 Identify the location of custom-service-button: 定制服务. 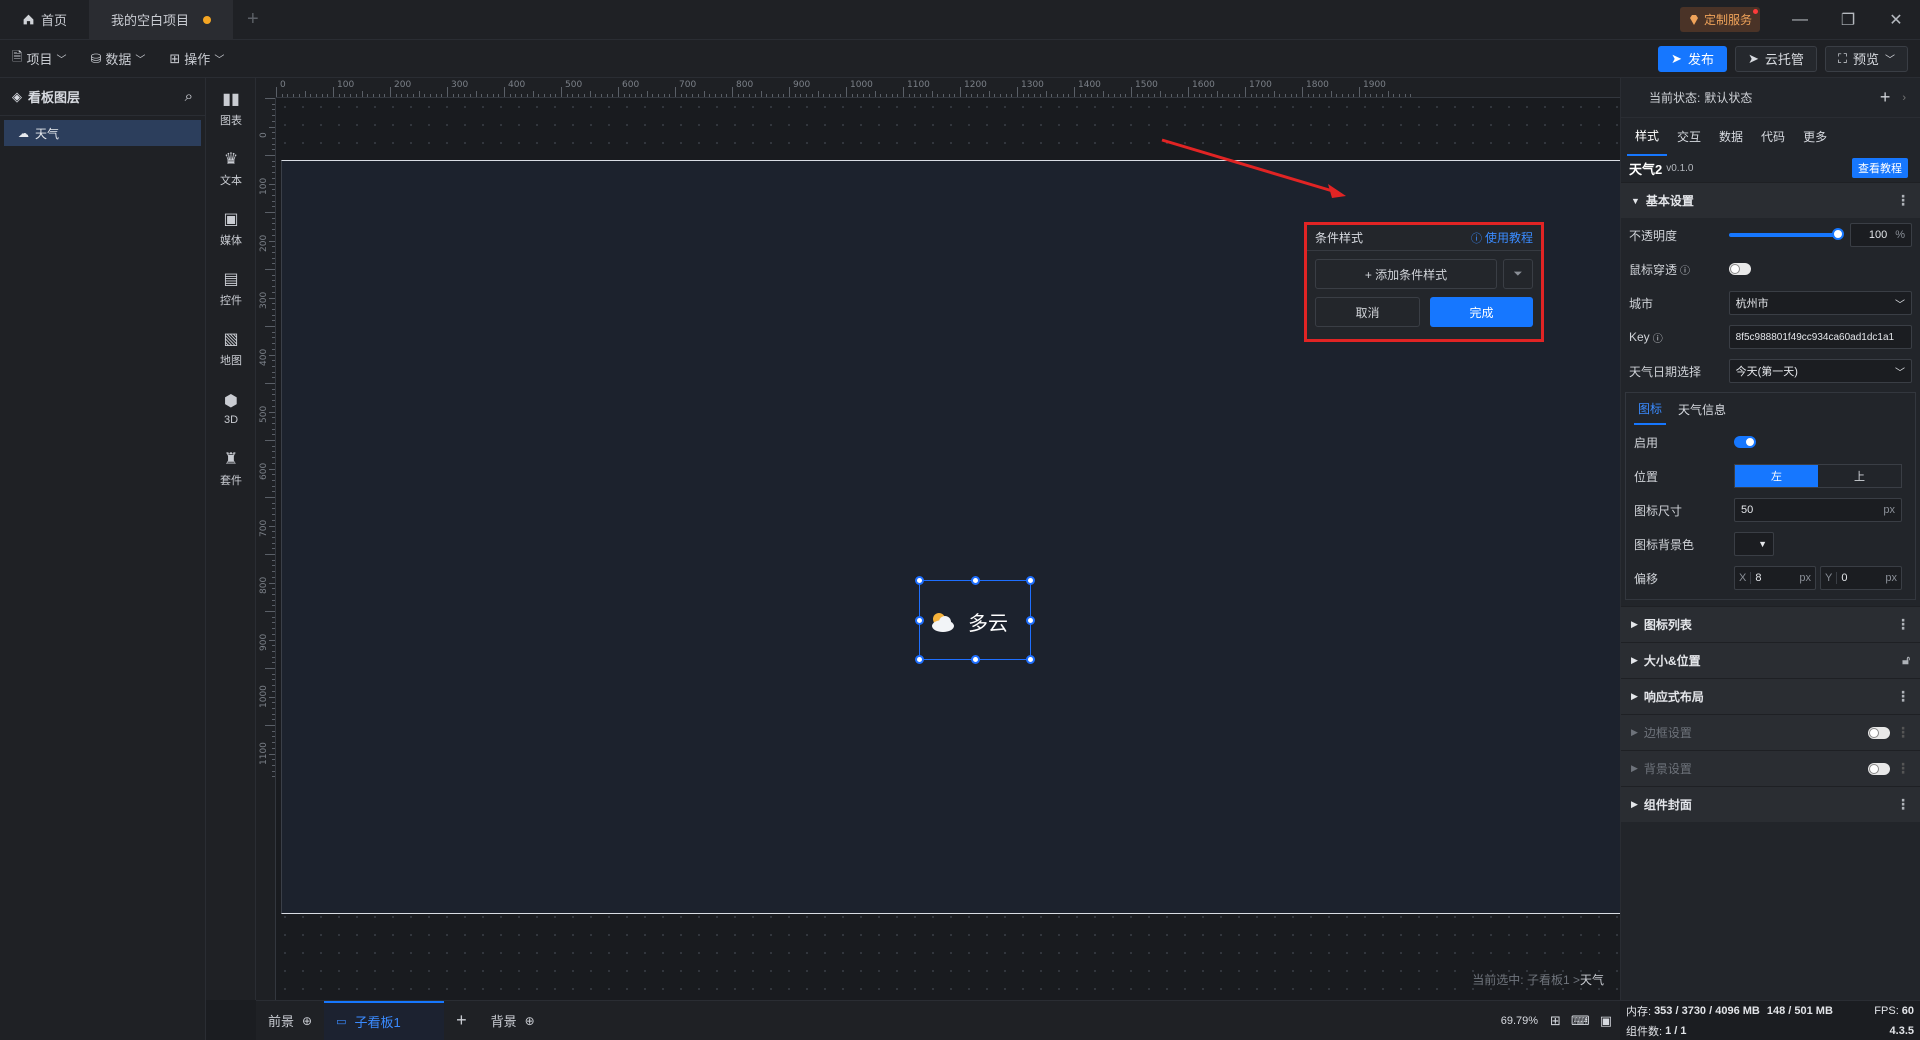
(1719, 19).